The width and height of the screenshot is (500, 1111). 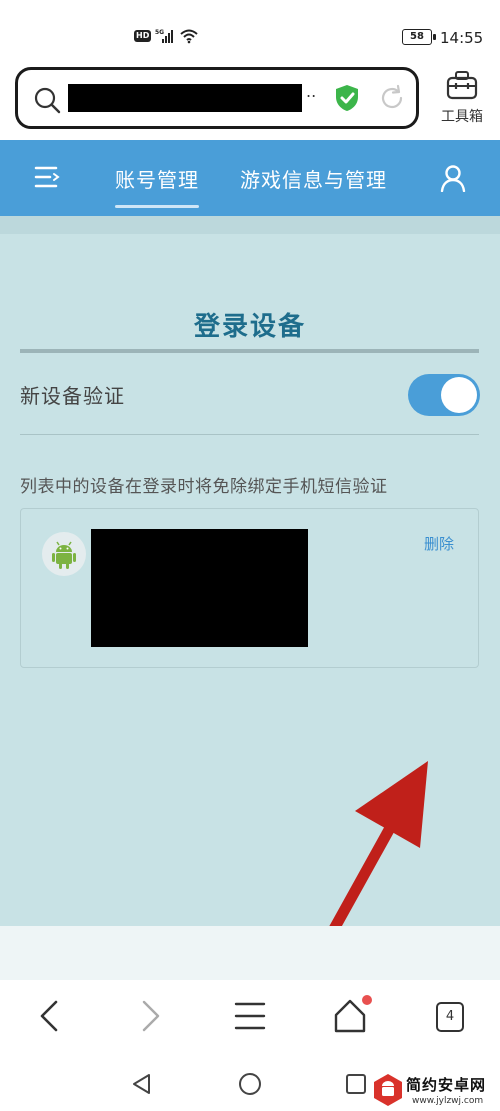 I want to click on watermark: 简约安卓网 www.jylzwj.com, so click(x=436, y=1091).